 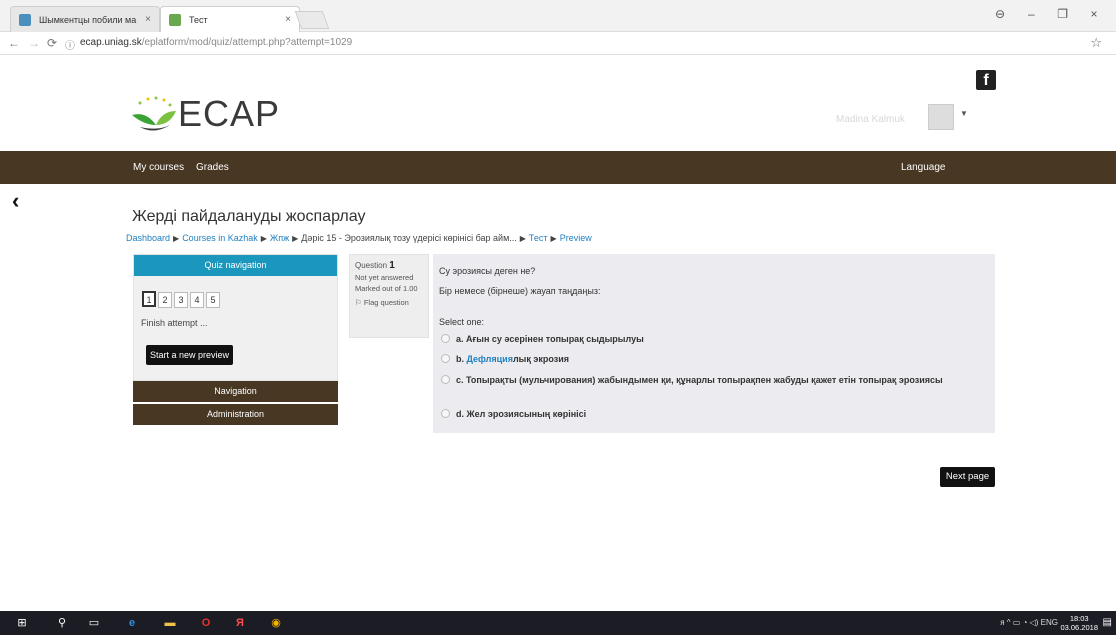 I want to click on ecap-logo-icon, so click(x=154, y=115).